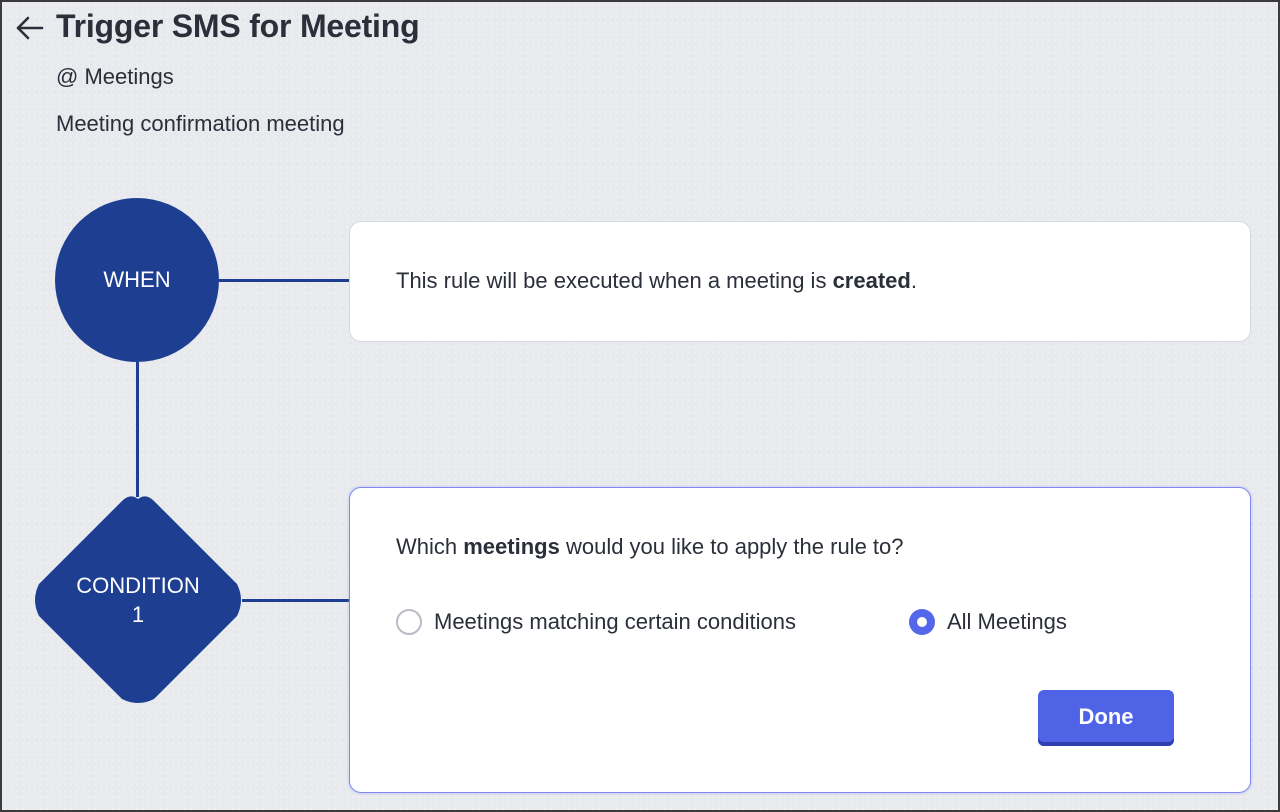 Image resolution: width=1280 pixels, height=812 pixels. I want to click on question-suffix: would you like to apply the rule to?, so click(731, 546).